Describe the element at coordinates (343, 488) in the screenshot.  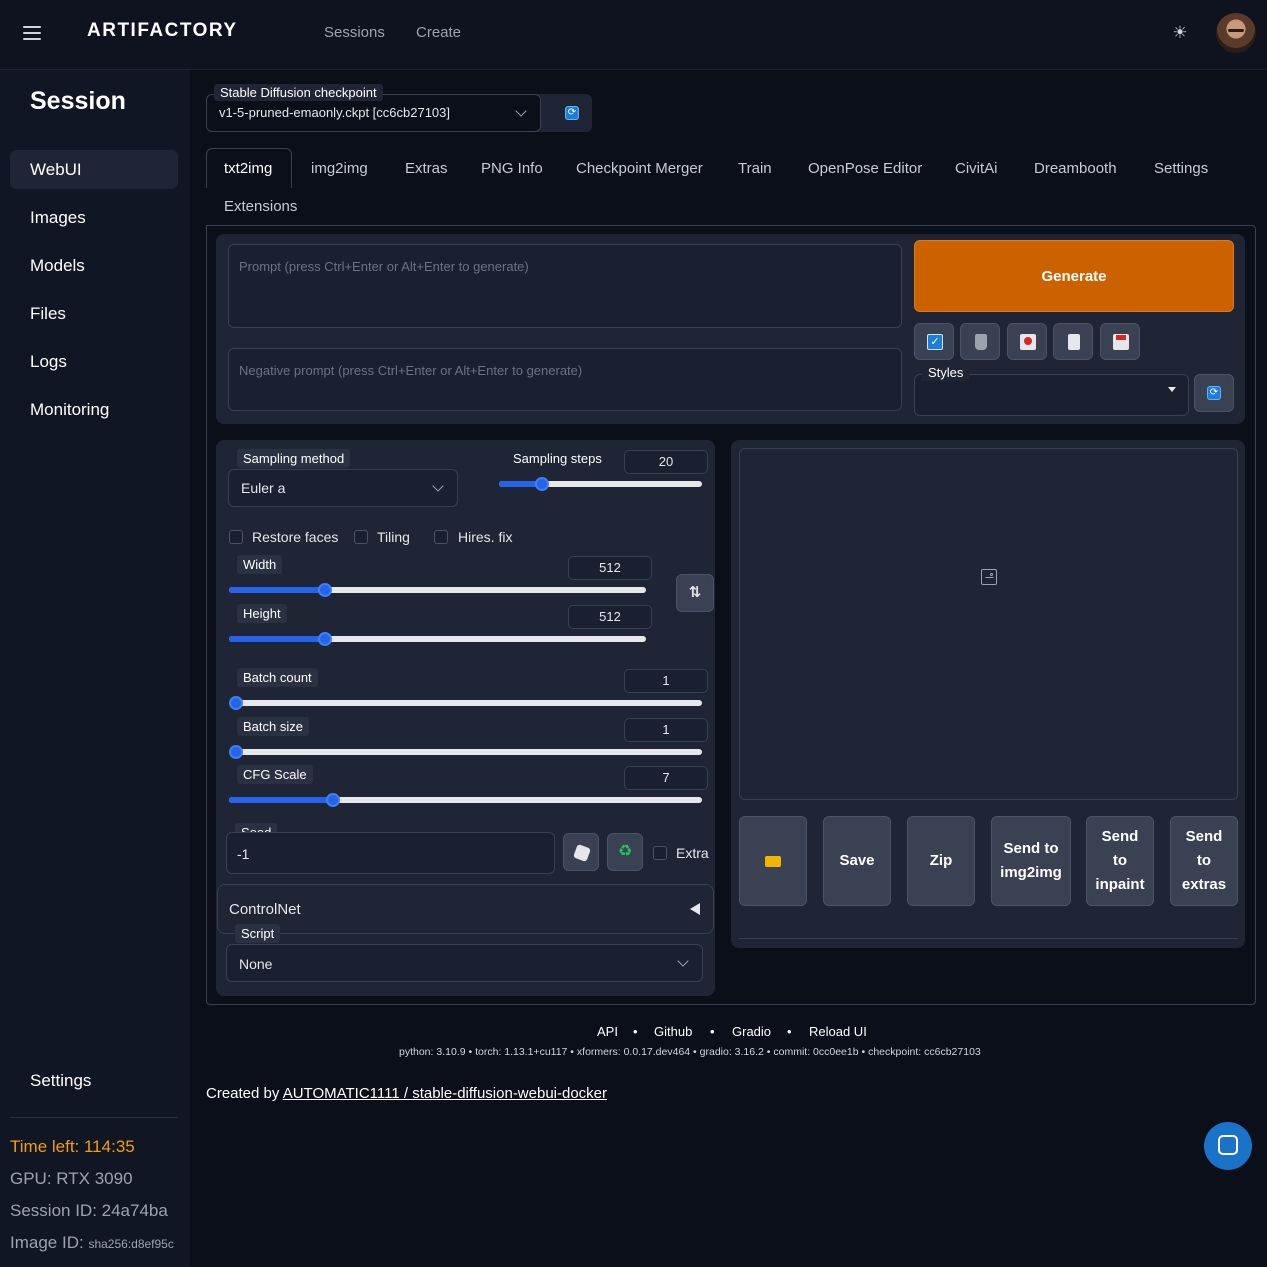
I see `sampling-method-select: Euler a` at that location.